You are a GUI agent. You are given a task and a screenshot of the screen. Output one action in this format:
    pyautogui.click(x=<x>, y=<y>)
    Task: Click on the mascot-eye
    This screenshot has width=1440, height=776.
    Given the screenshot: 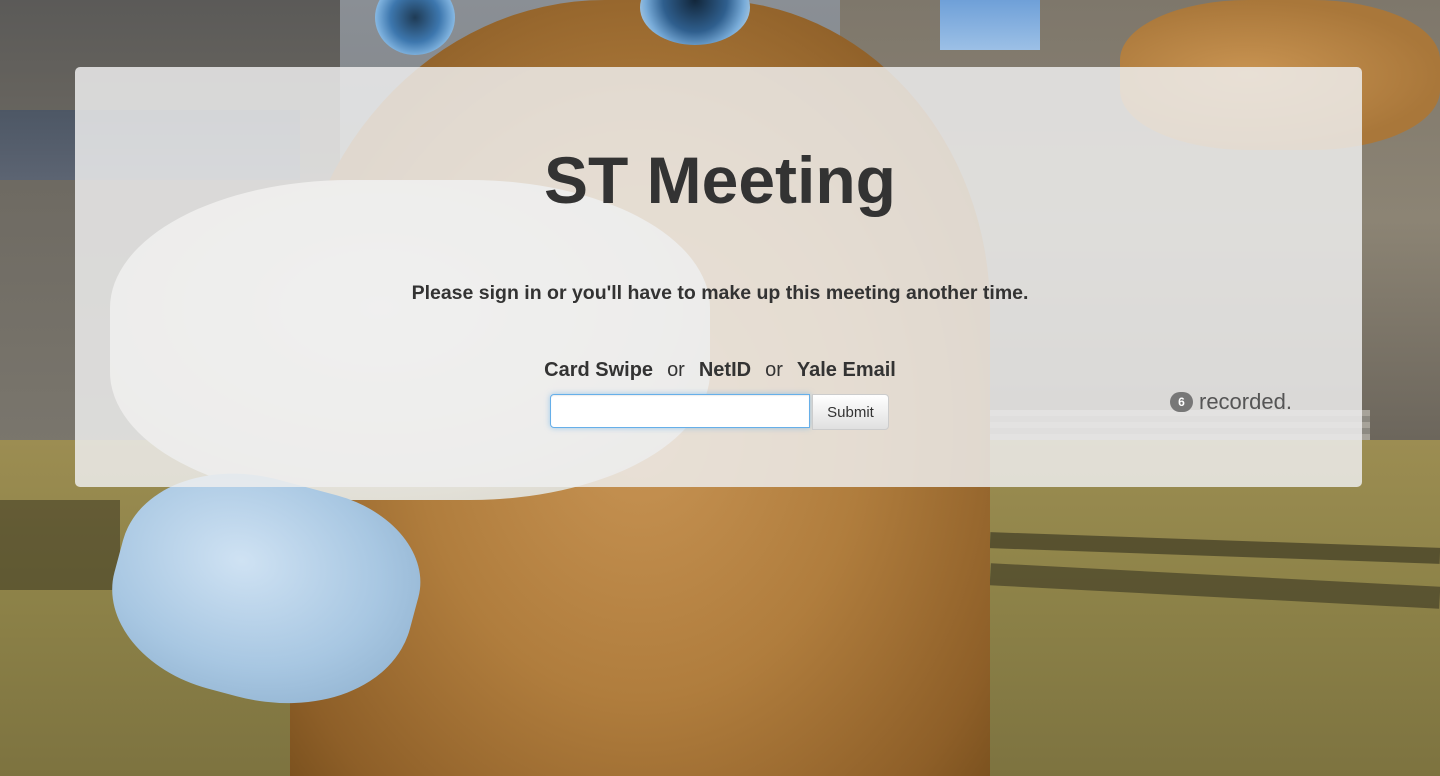 What is the action you would take?
    pyautogui.click(x=415, y=27)
    